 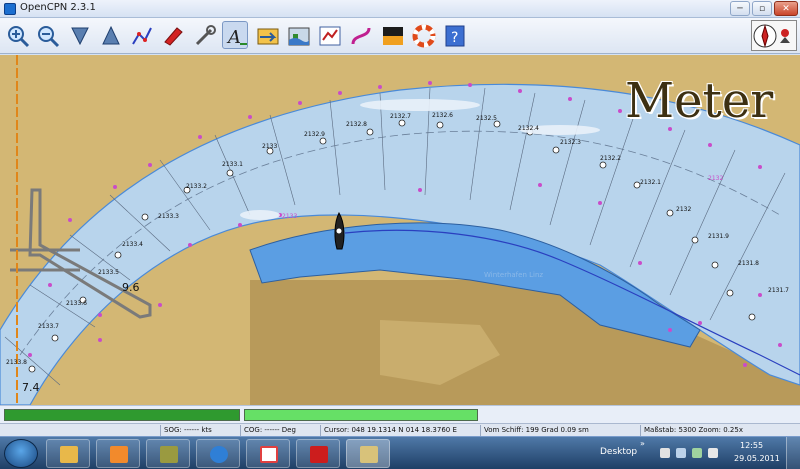 I want to click on km-label: 2132.8, so click(x=356, y=124).